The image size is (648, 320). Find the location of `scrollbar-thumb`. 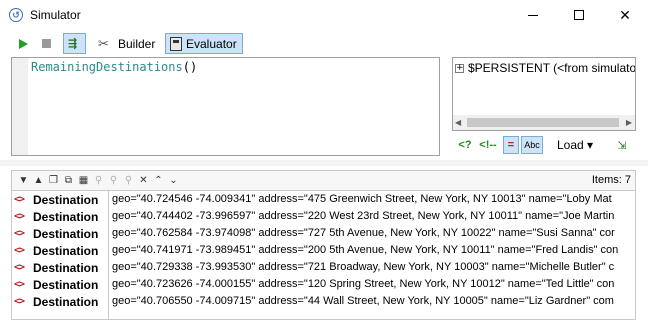

scrollbar-thumb is located at coordinates (543, 122).